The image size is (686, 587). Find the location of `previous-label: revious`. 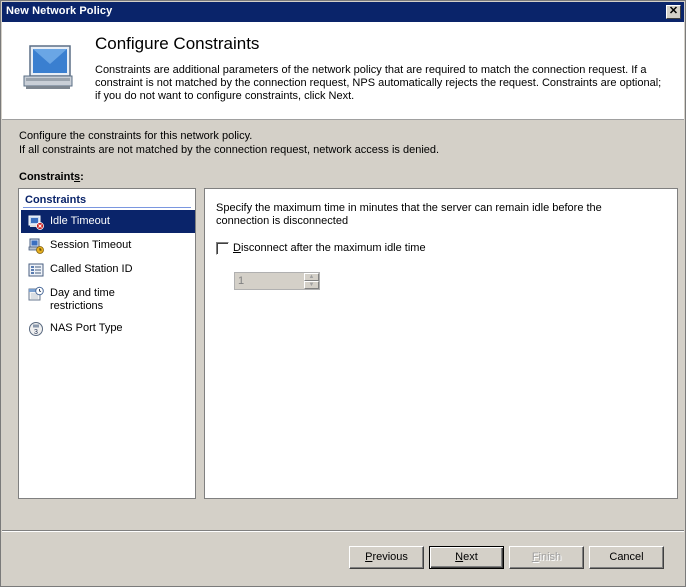

previous-label: revious is located at coordinates (390, 557).